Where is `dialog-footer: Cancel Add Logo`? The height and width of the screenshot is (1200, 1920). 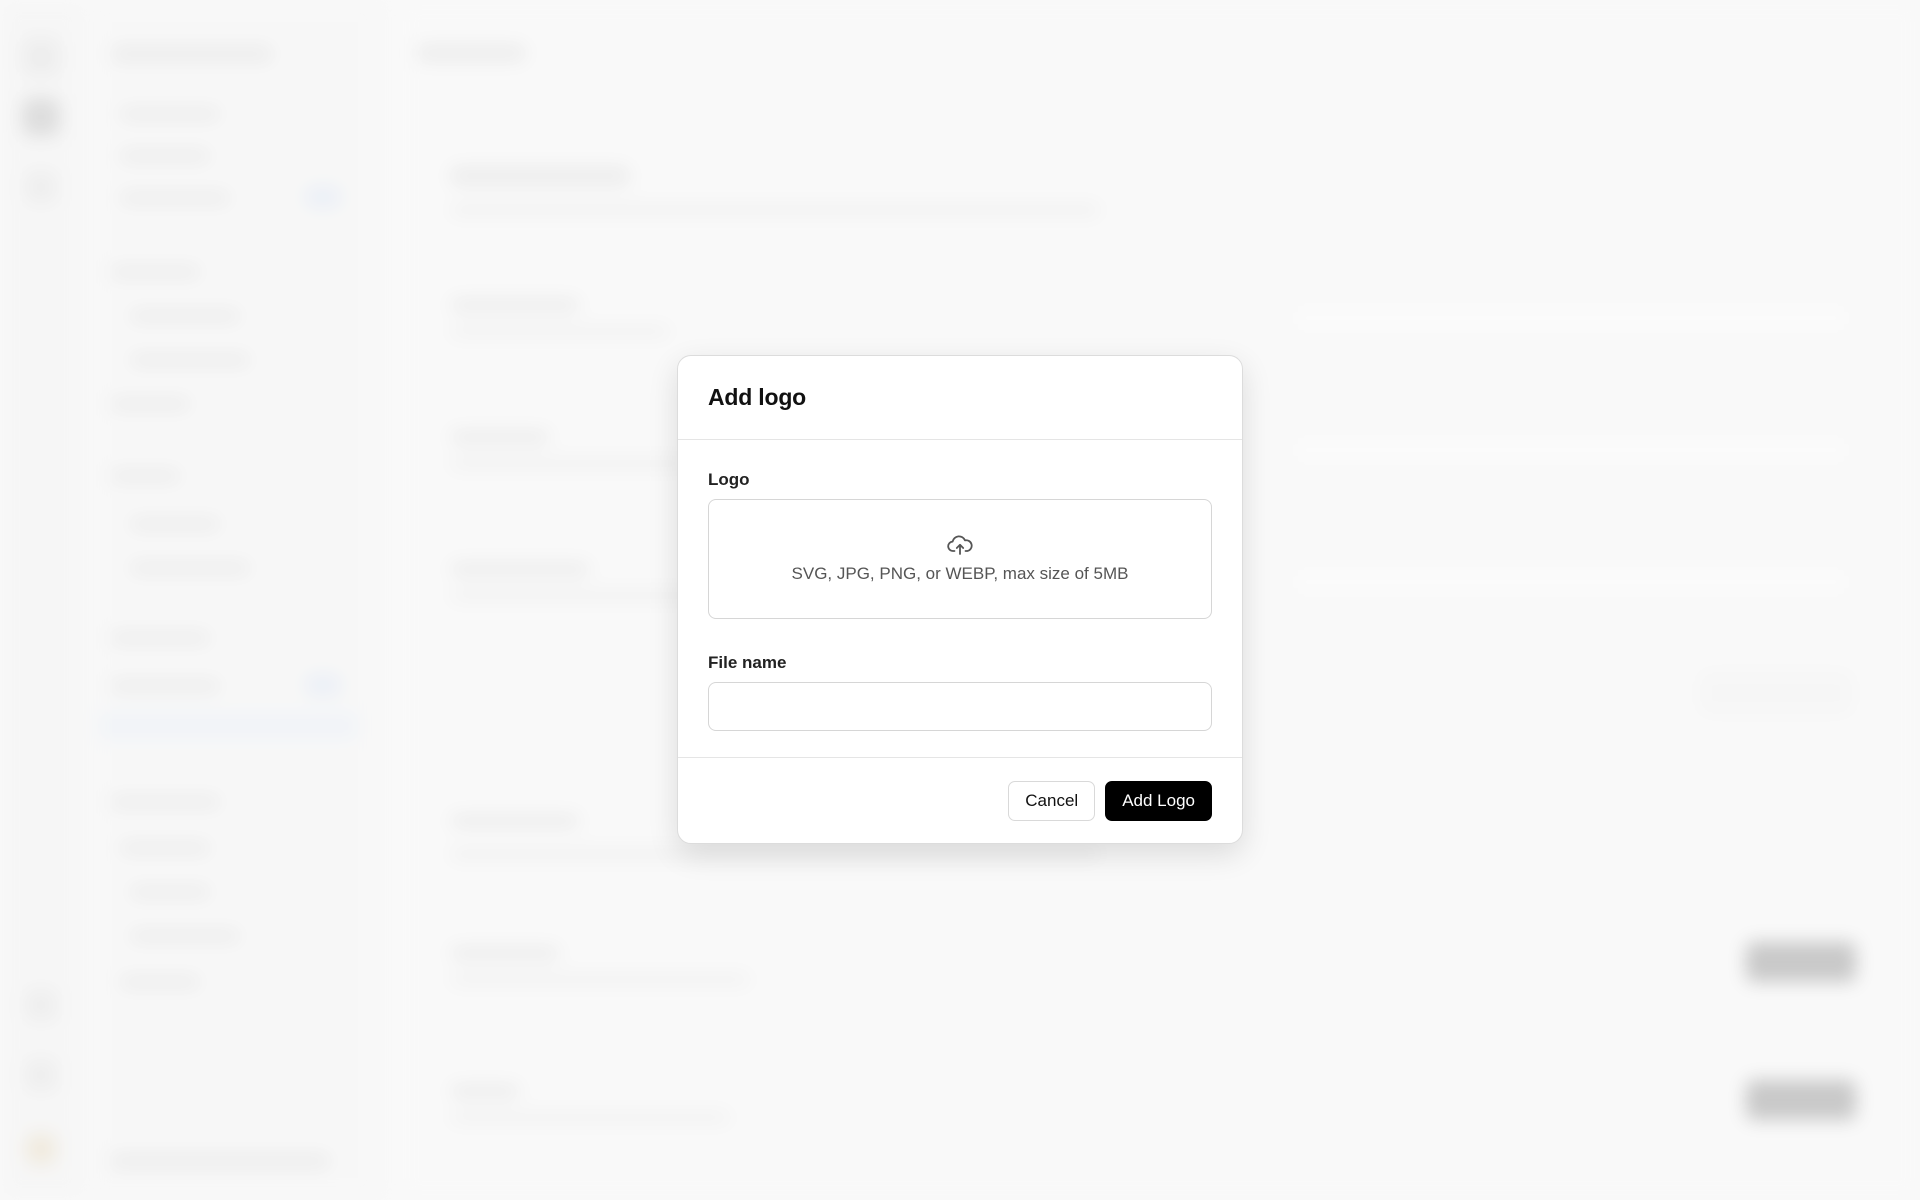
dialog-footer: Cancel Add Logo is located at coordinates (960, 800).